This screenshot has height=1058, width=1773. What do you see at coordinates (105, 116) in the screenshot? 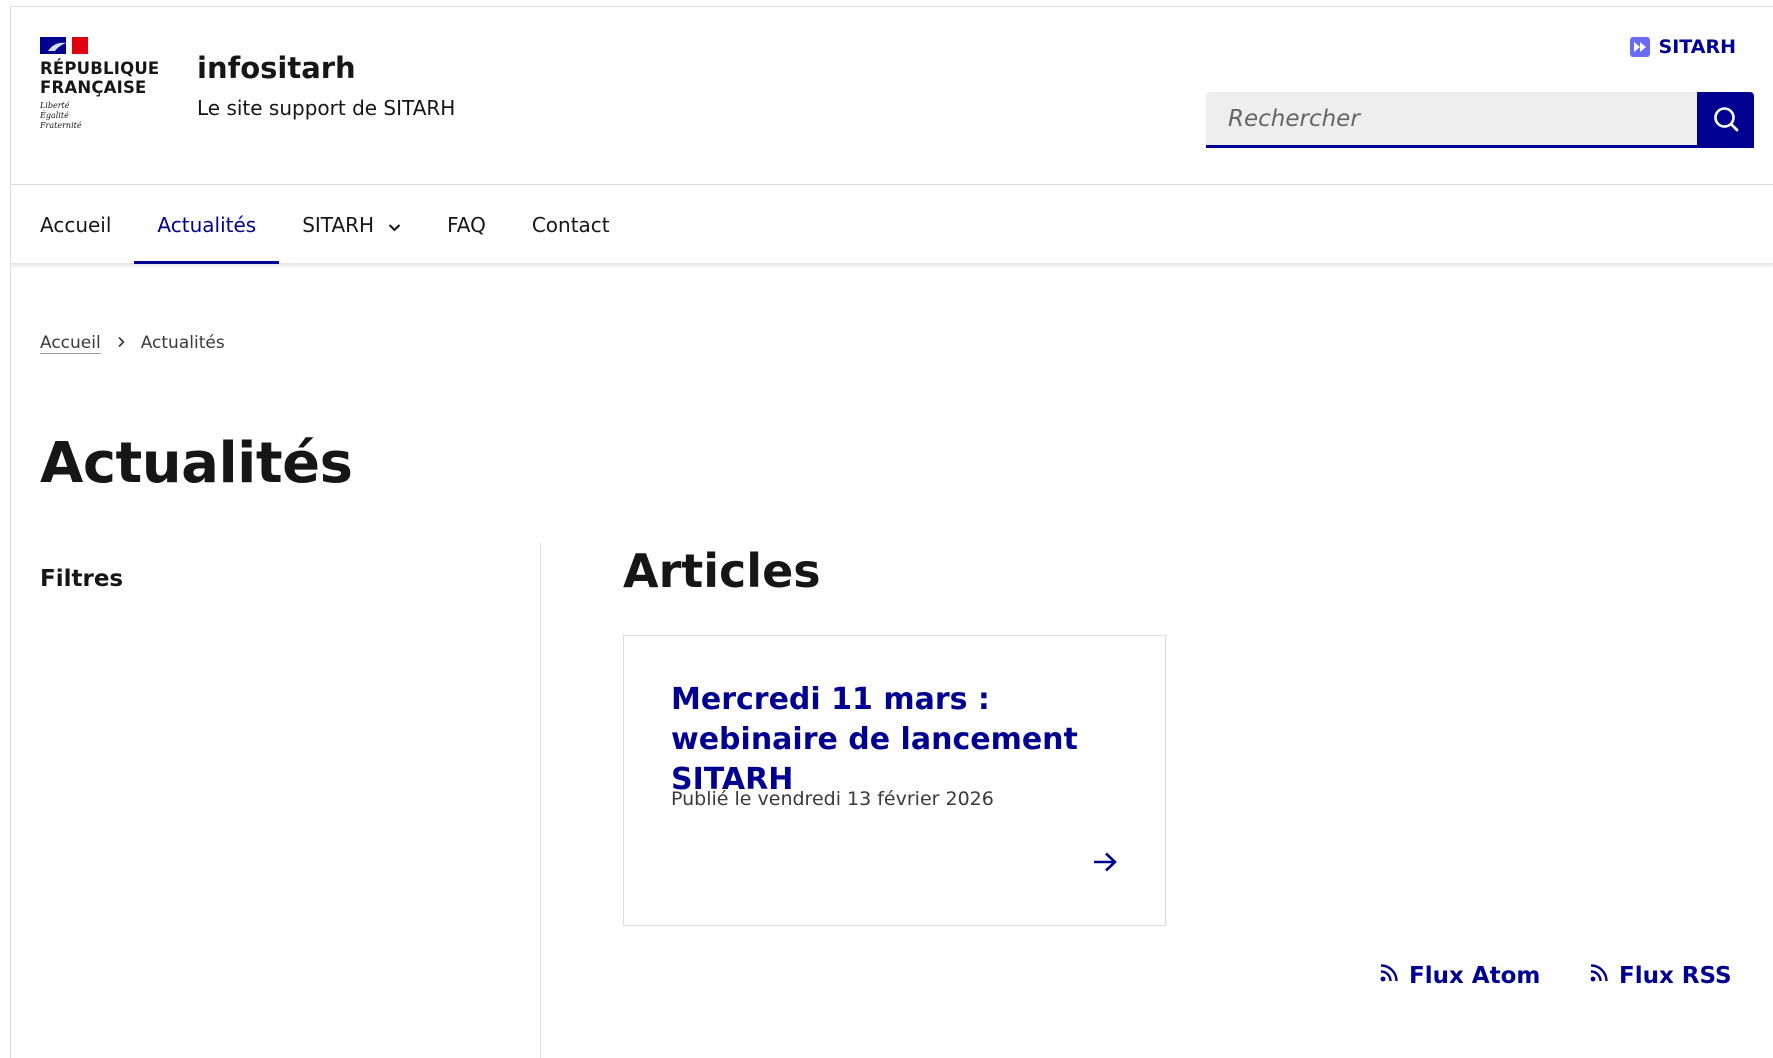
I see `logo-devise: Liberté Égalité Fraternité` at bounding box center [105, 116].